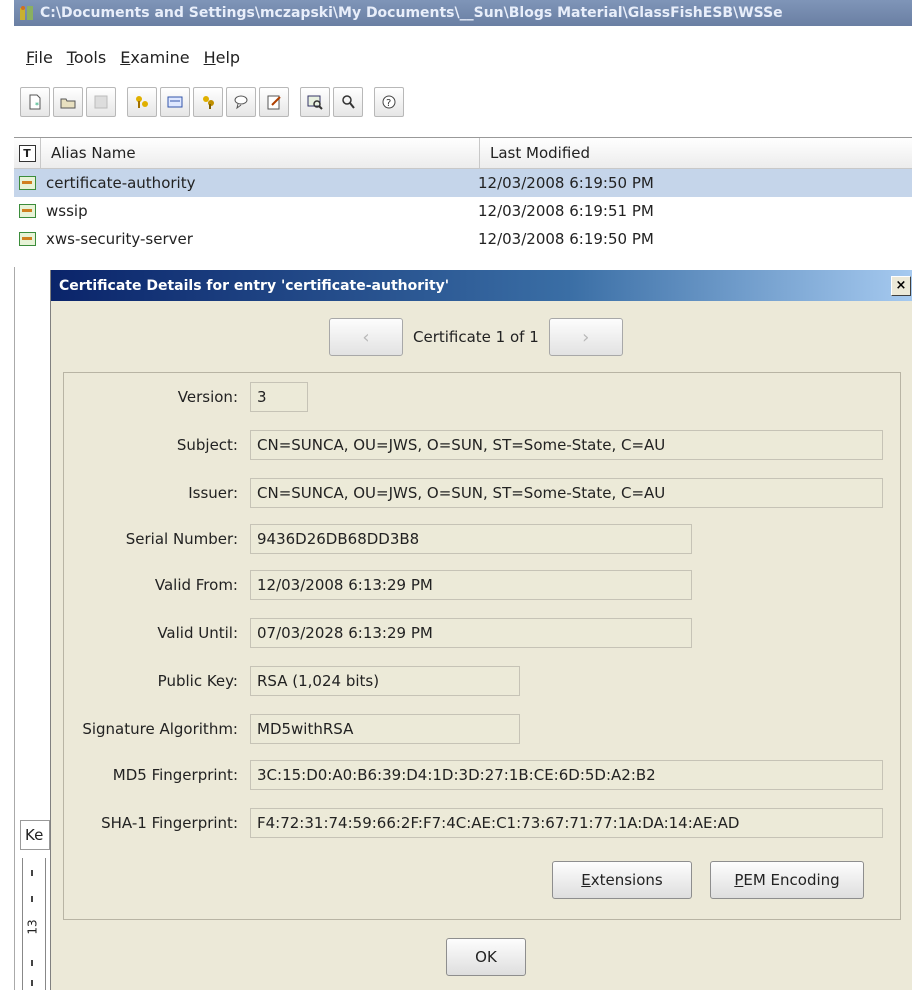 The width and height of the screenshot is (912, 990). I want to click on pem-encoding-label: EM Encoding, so click(791, 880).